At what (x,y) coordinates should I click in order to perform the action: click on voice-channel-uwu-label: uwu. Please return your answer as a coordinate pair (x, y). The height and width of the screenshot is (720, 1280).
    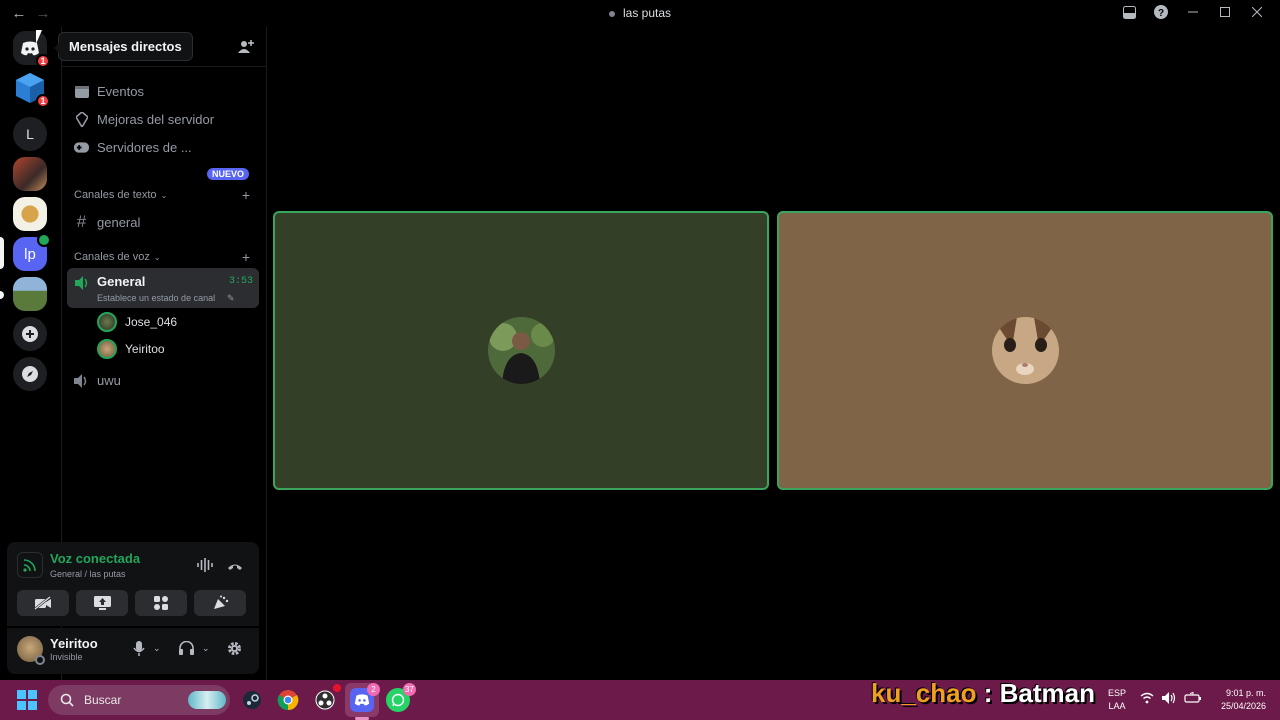
    Looking at the image, I should click on (109, 380).